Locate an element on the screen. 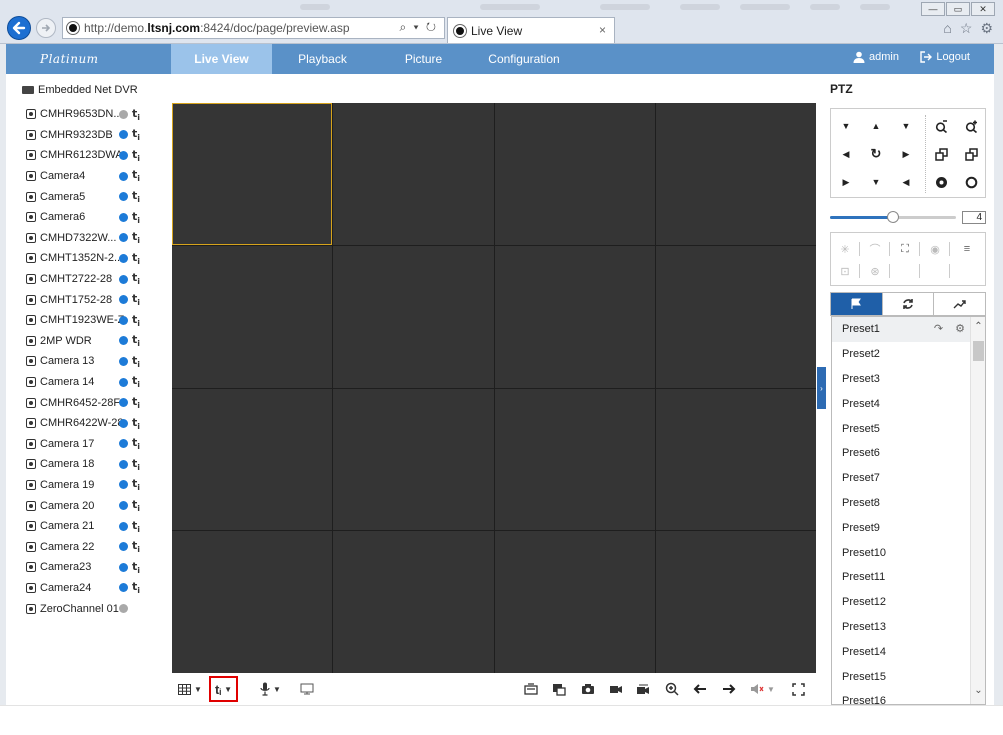  camera-tree-item: Camera 20 ti is located at coordinates (96, 505).